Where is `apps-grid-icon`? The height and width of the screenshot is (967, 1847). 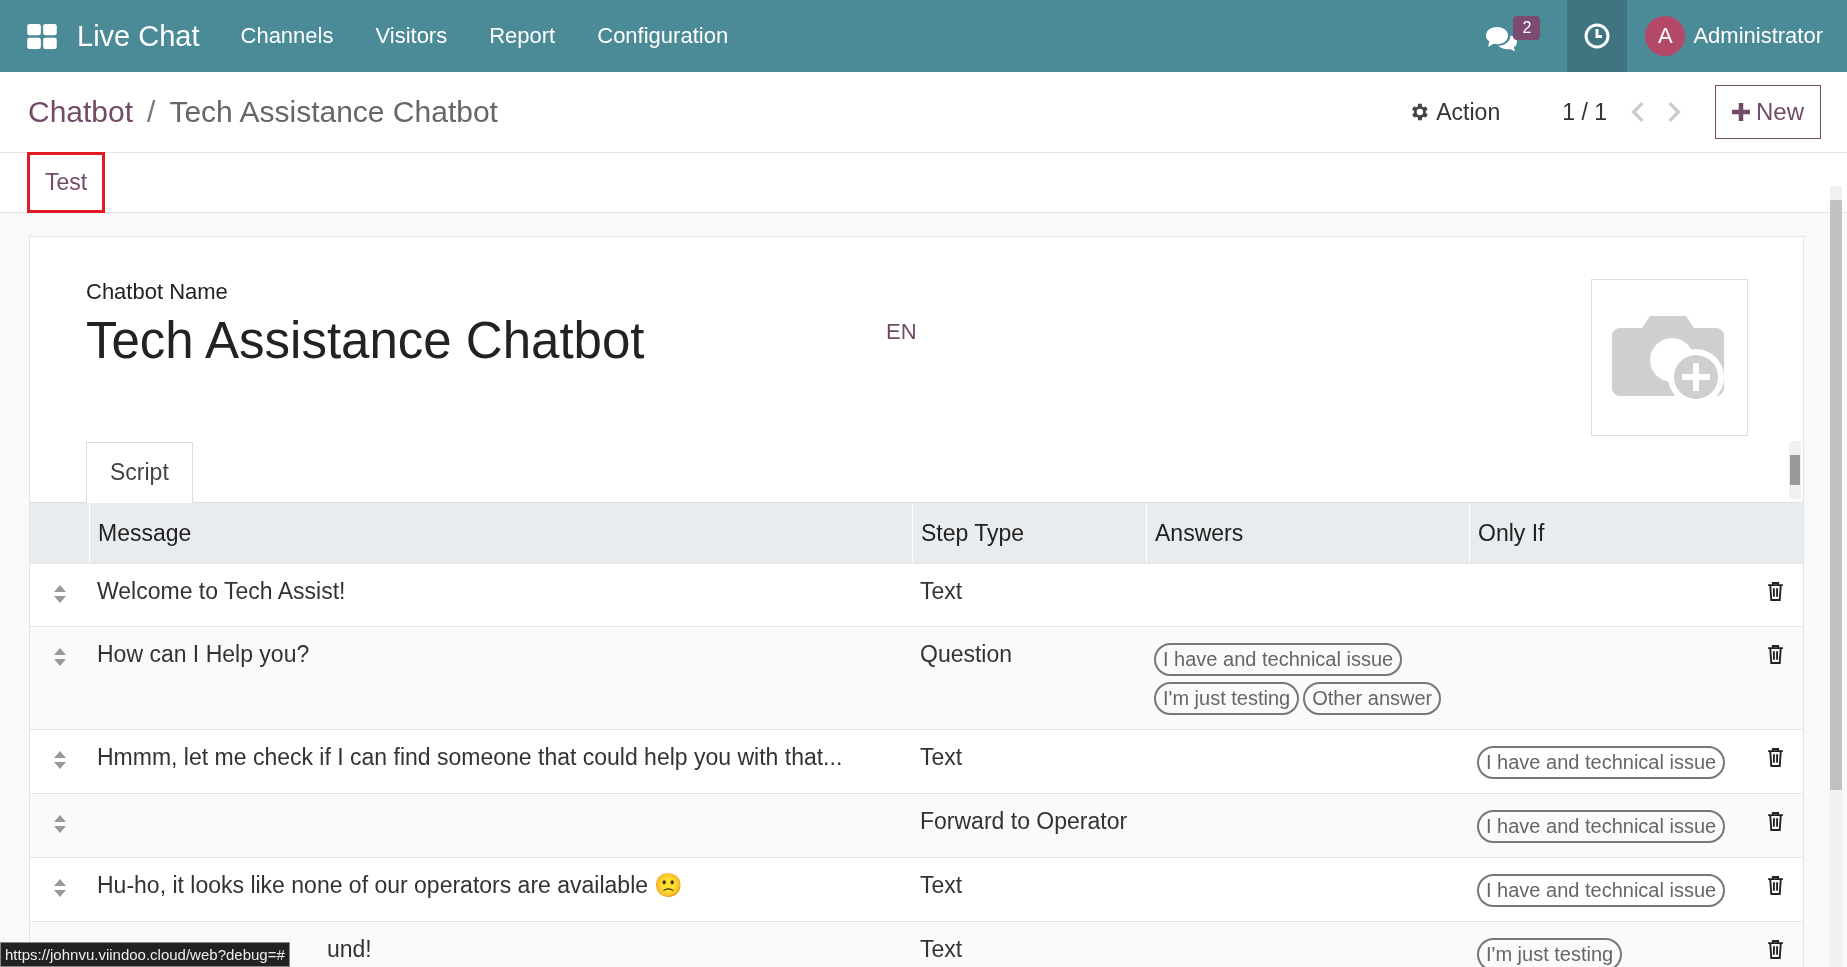
apps-grid-icon is located at coordinates (42, 36).